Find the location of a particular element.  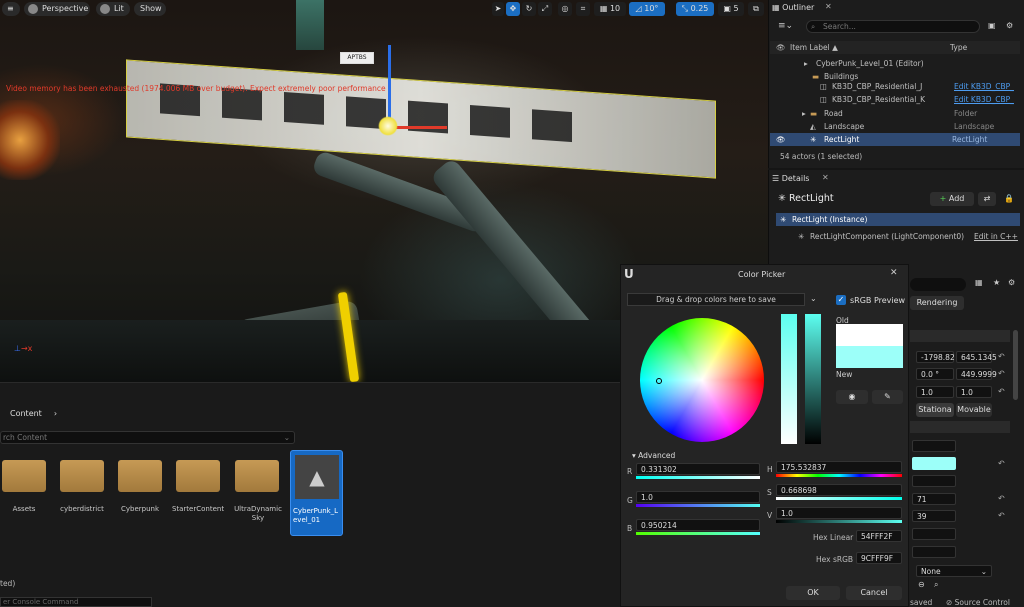

color-swatch-dropzone: Drag & drop colors here to save is located at coordinates (716, 299).